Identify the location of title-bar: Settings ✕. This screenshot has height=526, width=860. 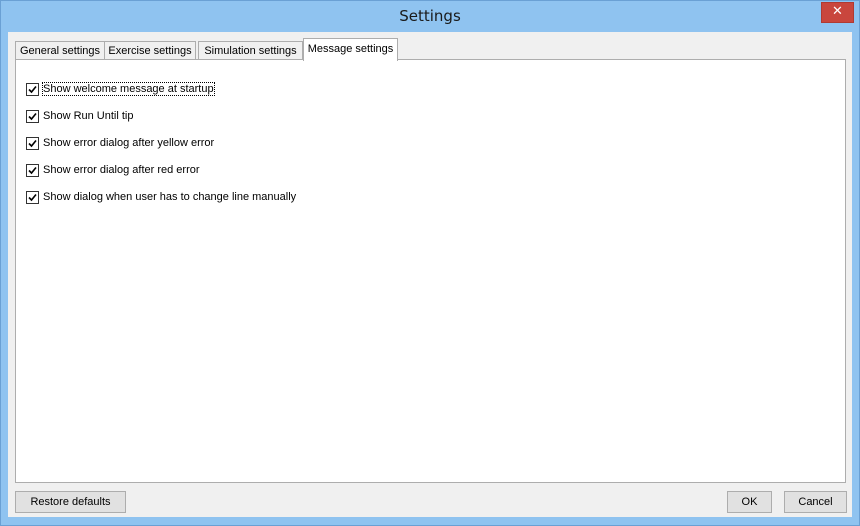
(430, 16).